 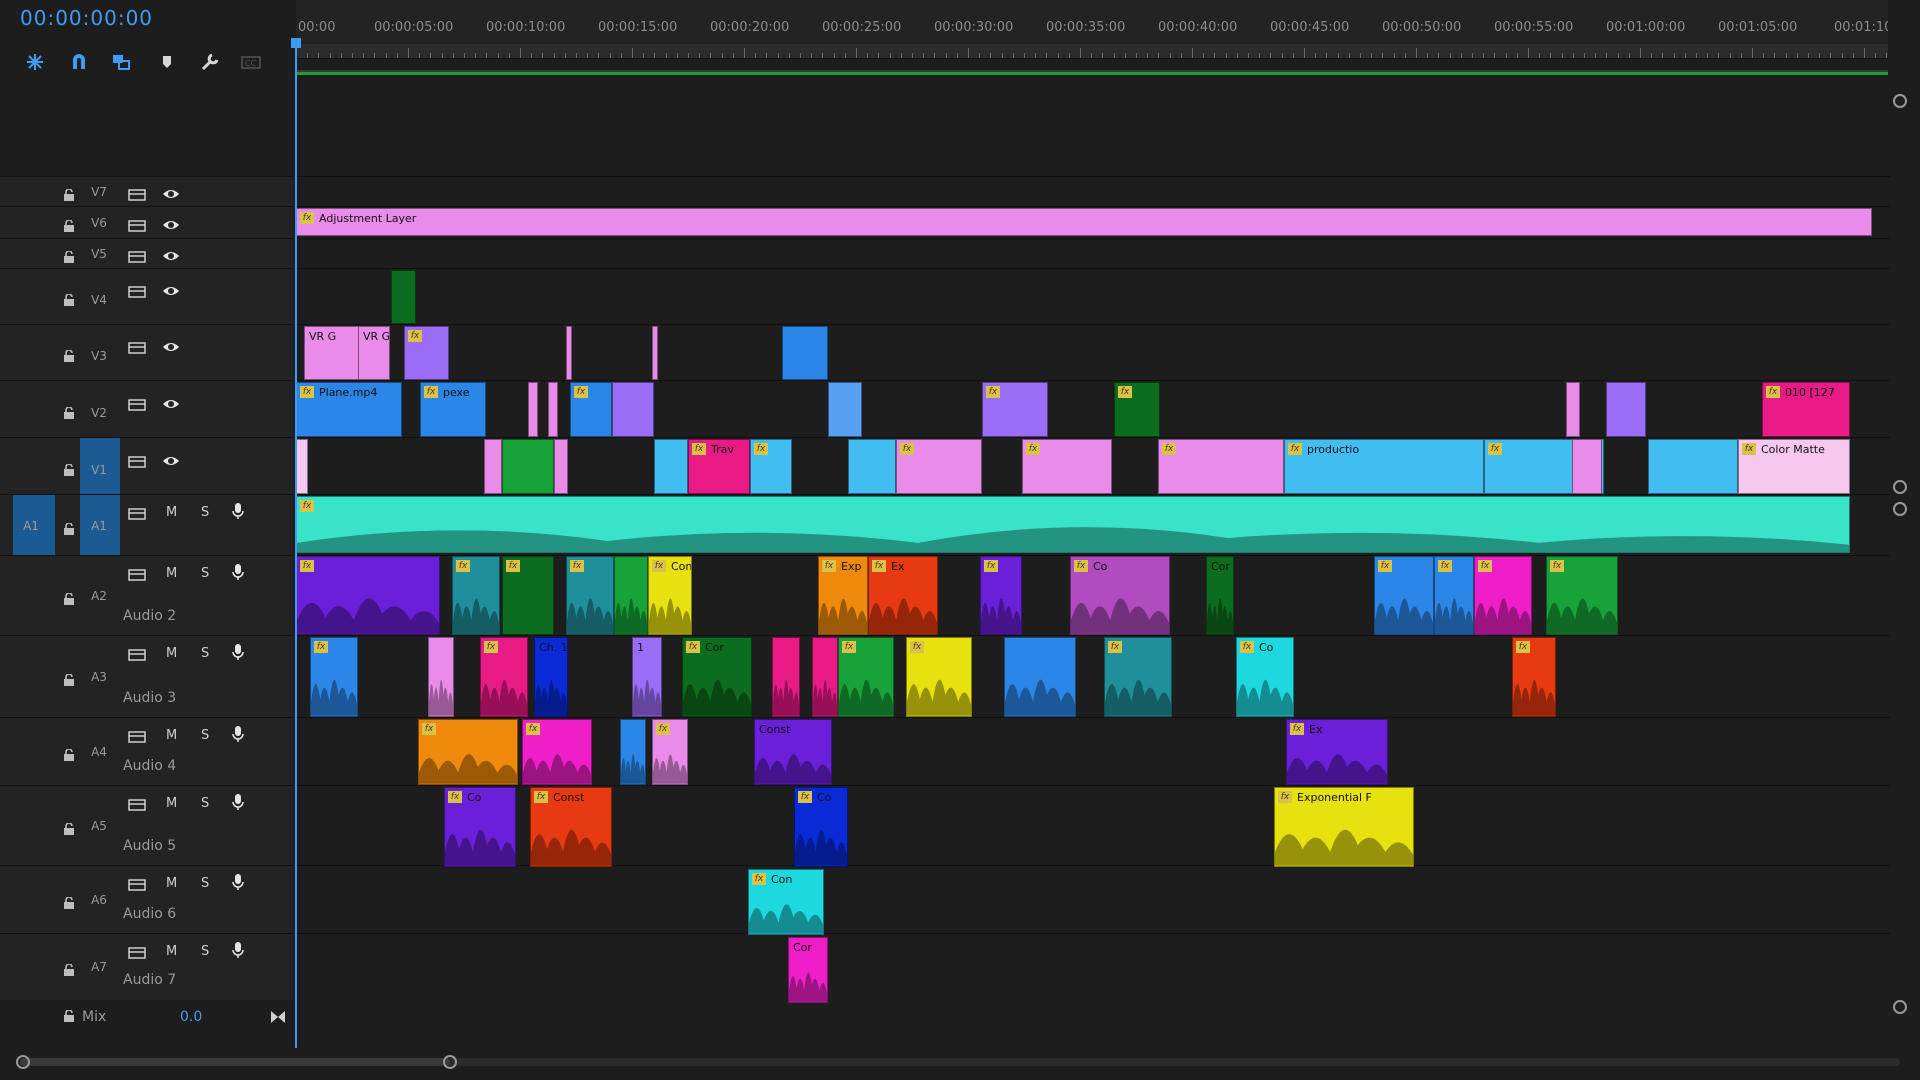 What do you see at coordinates (551, 677) in the screenshot?
I see `clip-a3: Ch. 1` at bounding box center [551, 677].